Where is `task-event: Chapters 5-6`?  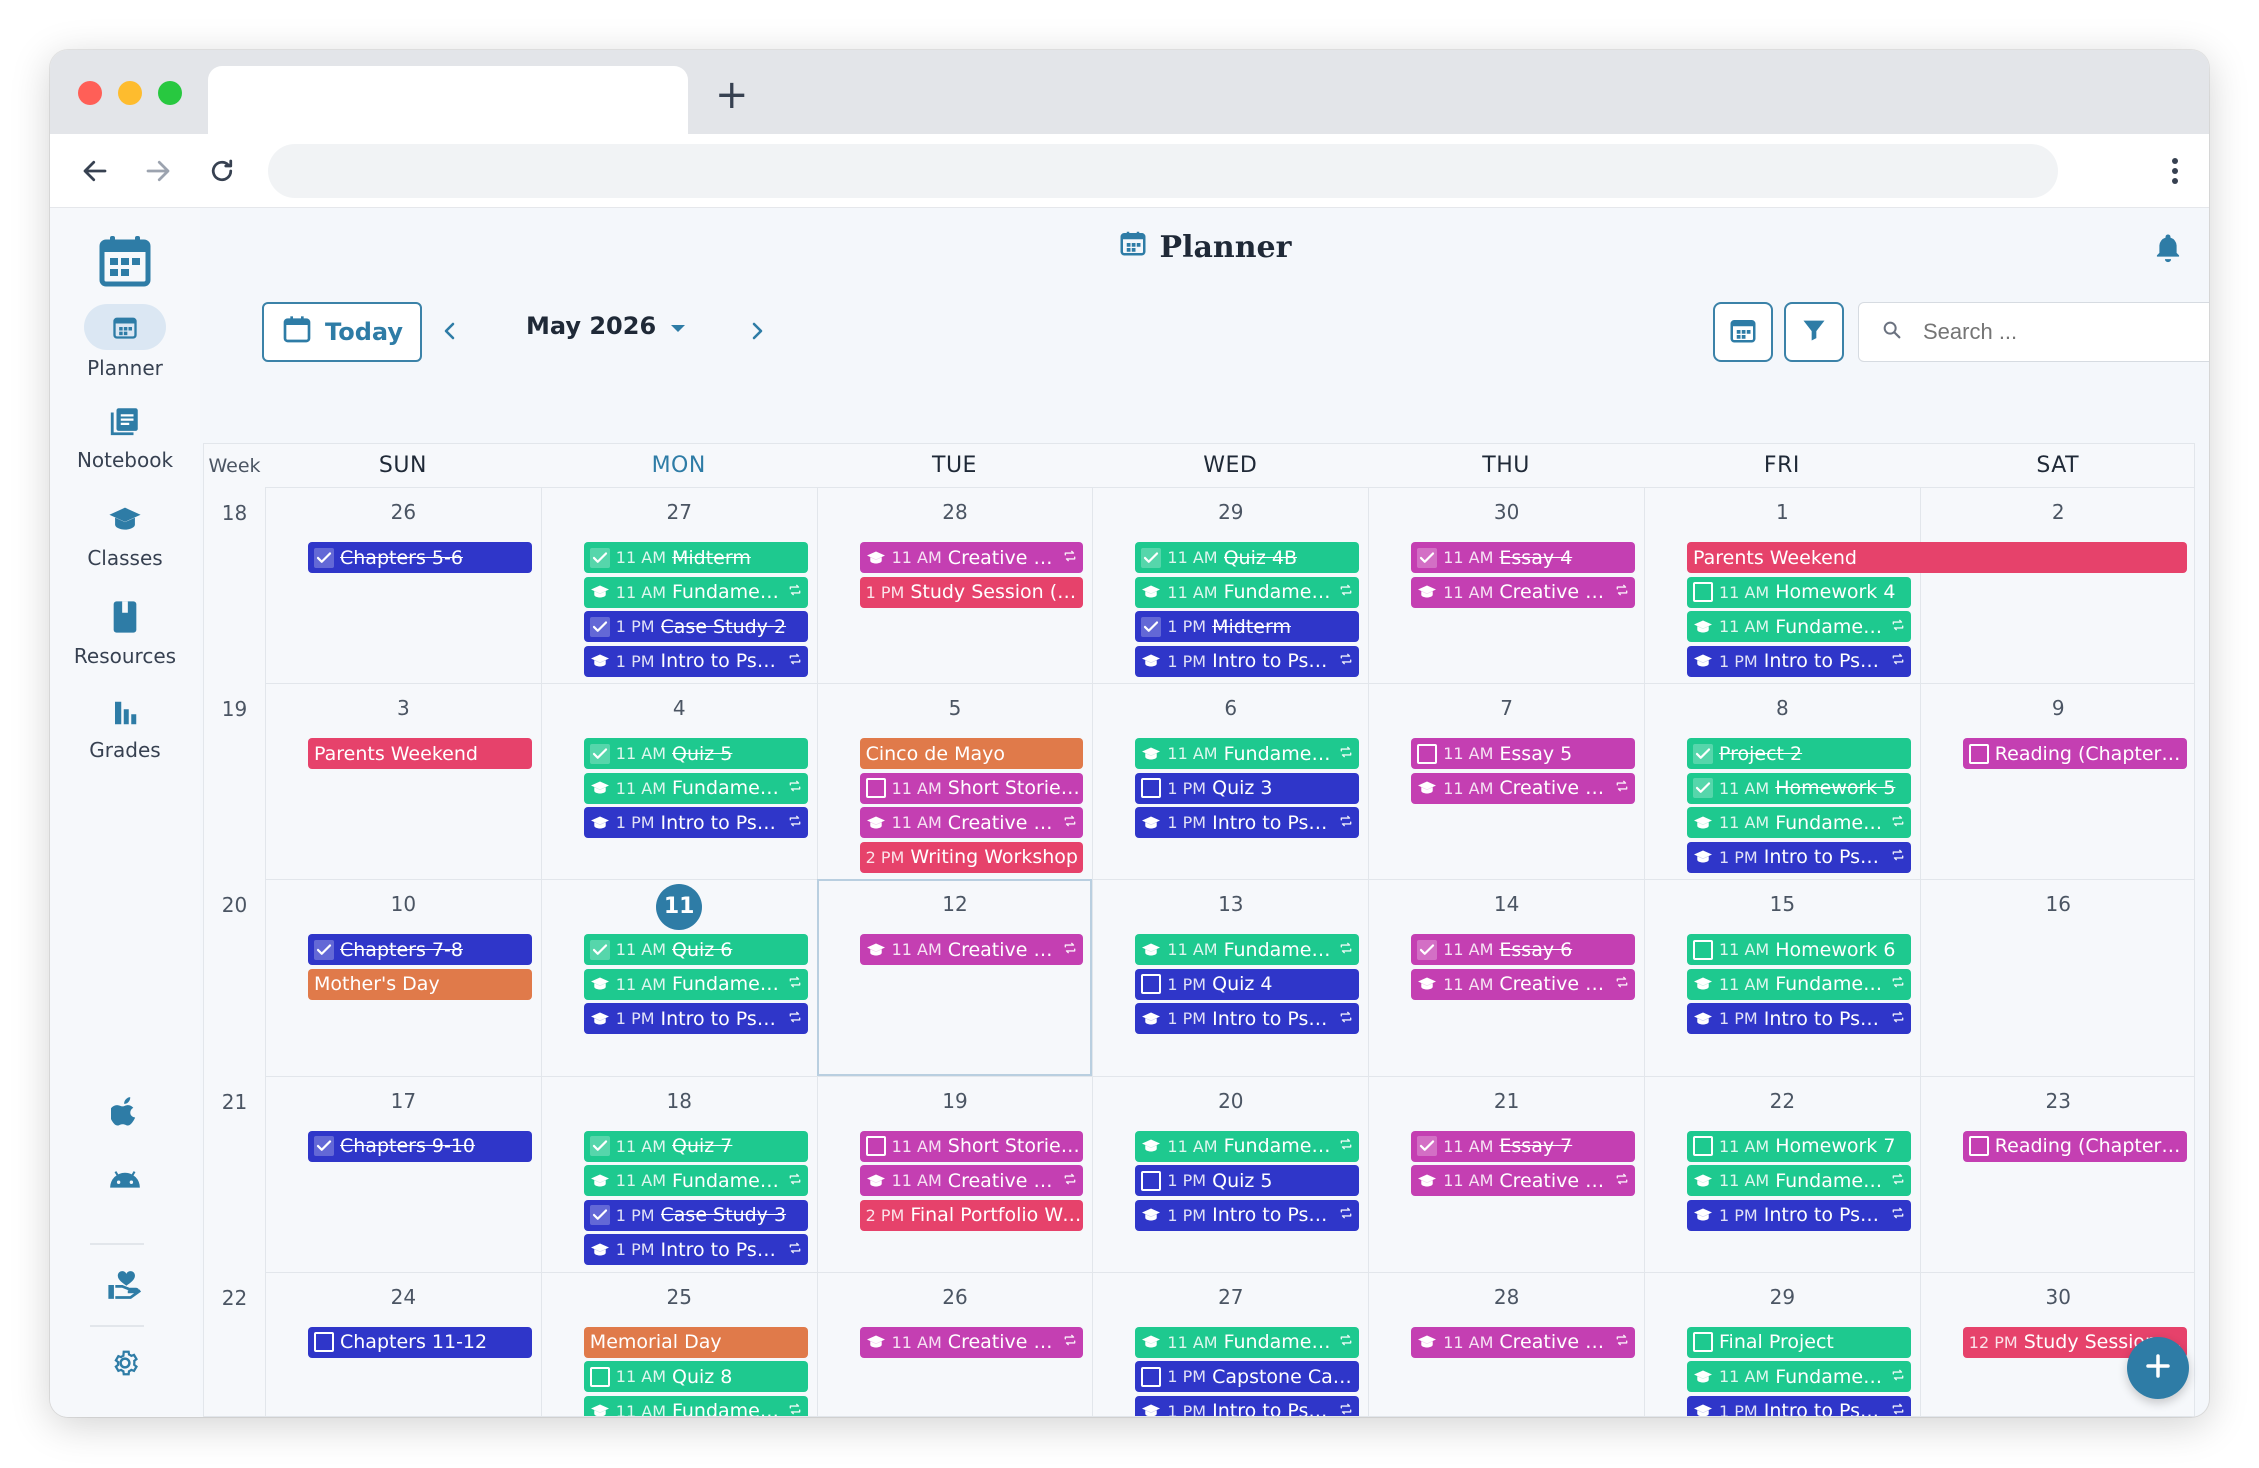 task-event: Chapters 5-6 is located at coordinates (420, 557).